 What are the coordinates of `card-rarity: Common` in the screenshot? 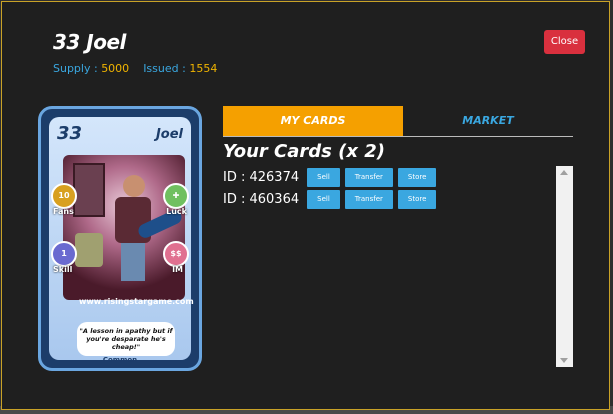 It's located at (120, 360).